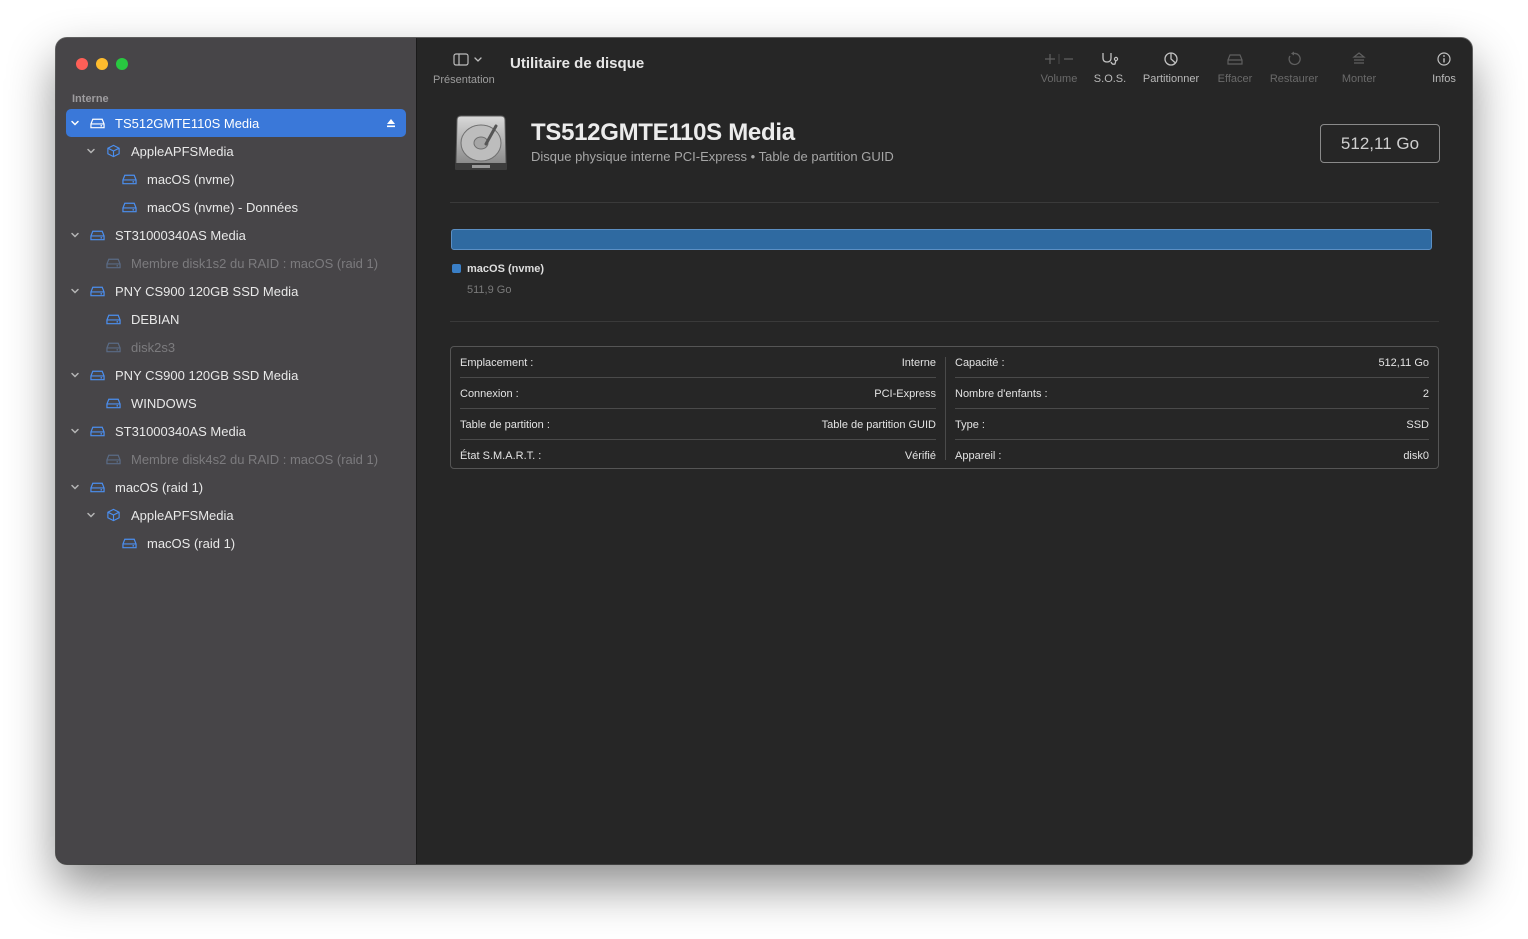  Describe the element at coordinates (489, 394) in the screenshot. I see `info-key: Connexion :` at that location.